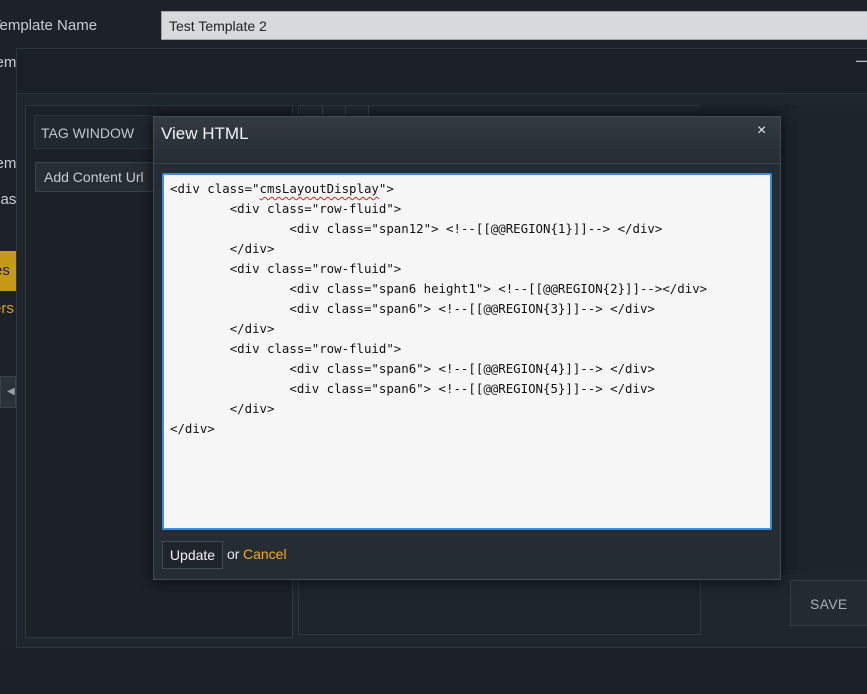 The width and height of the screenshot is (867, 694). Describe the element at coordinates (861, 60) in the screenshot. I see `minimize-icon: —` at that location.